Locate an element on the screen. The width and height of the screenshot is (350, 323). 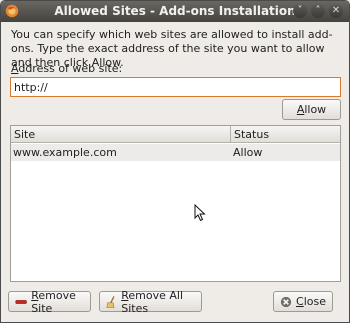
close-x-icon is located at coordinates (286, 301).